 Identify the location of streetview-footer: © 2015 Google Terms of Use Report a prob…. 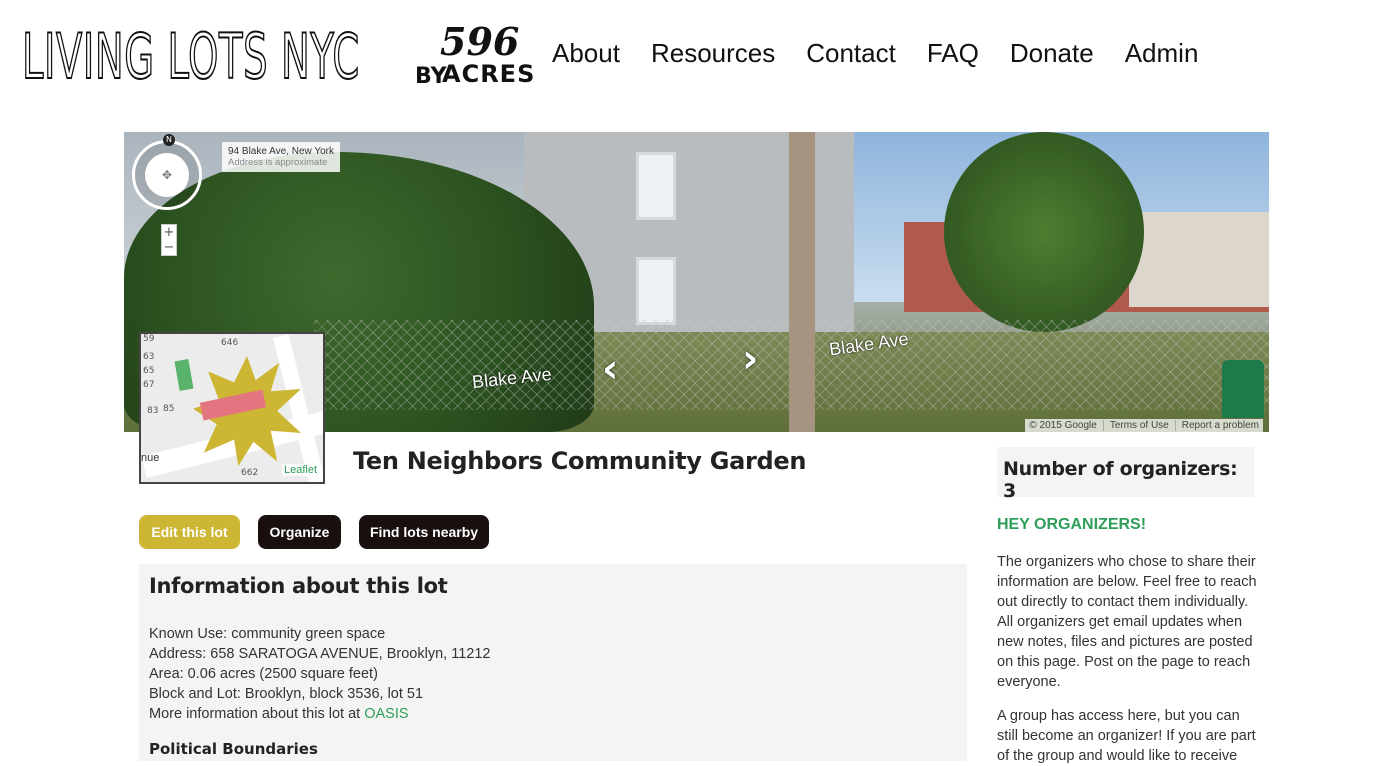
(1144, 425).